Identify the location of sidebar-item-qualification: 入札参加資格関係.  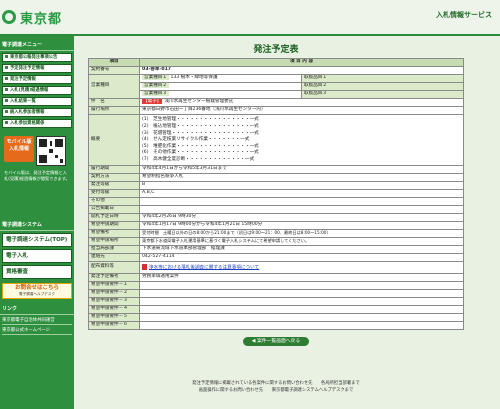
(37, 123).